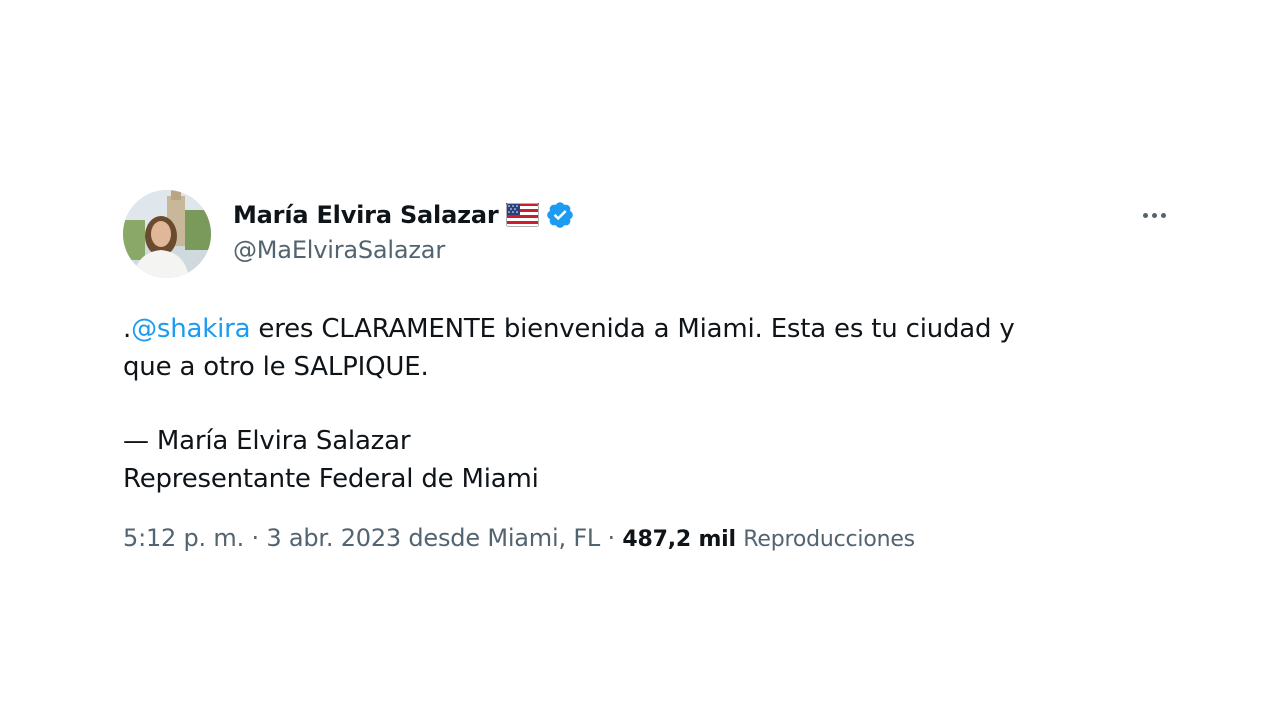 This screenshot has width=1280, height=720. Describe the element at coordinates (267, 441) in the screenshot. I see `signature-line-1: — María Elvira Salazar` at that location.